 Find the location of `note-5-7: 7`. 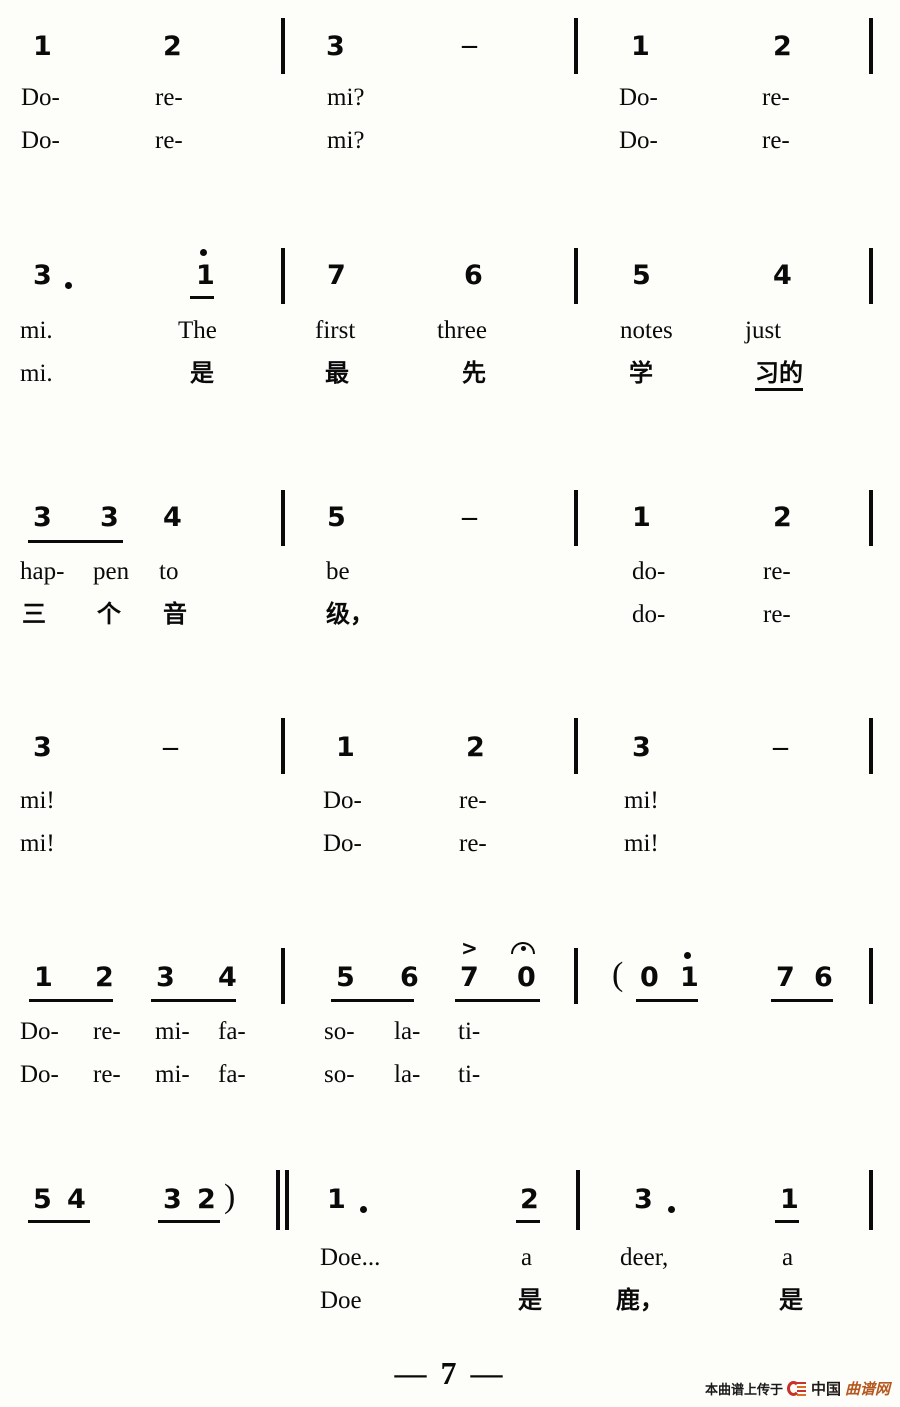

note-5-7: 7 is located at coordinates (469, 977).